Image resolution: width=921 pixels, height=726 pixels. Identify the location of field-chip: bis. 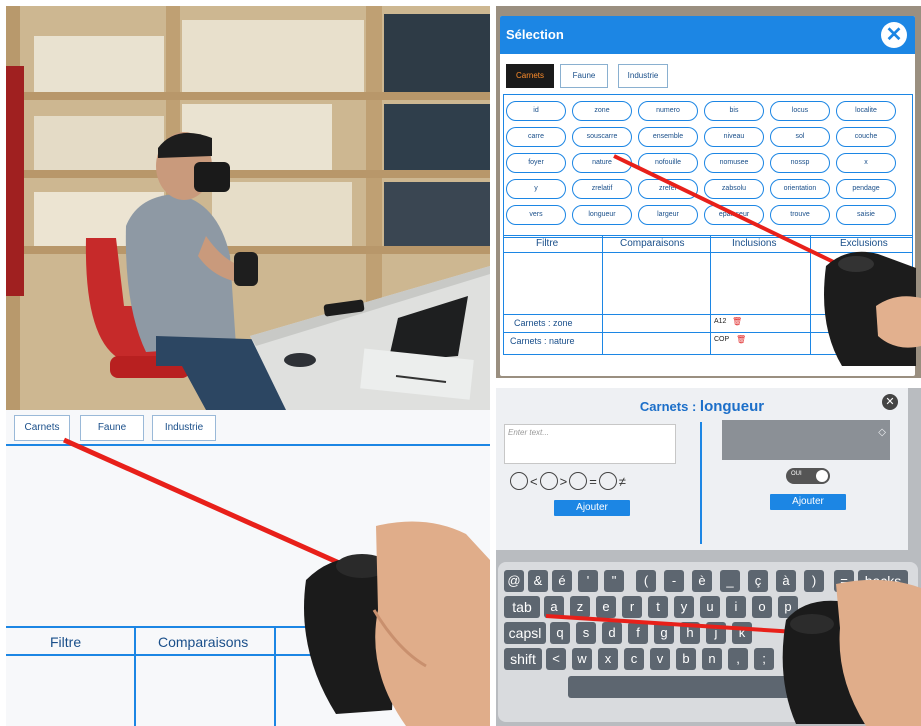
(734, 111).